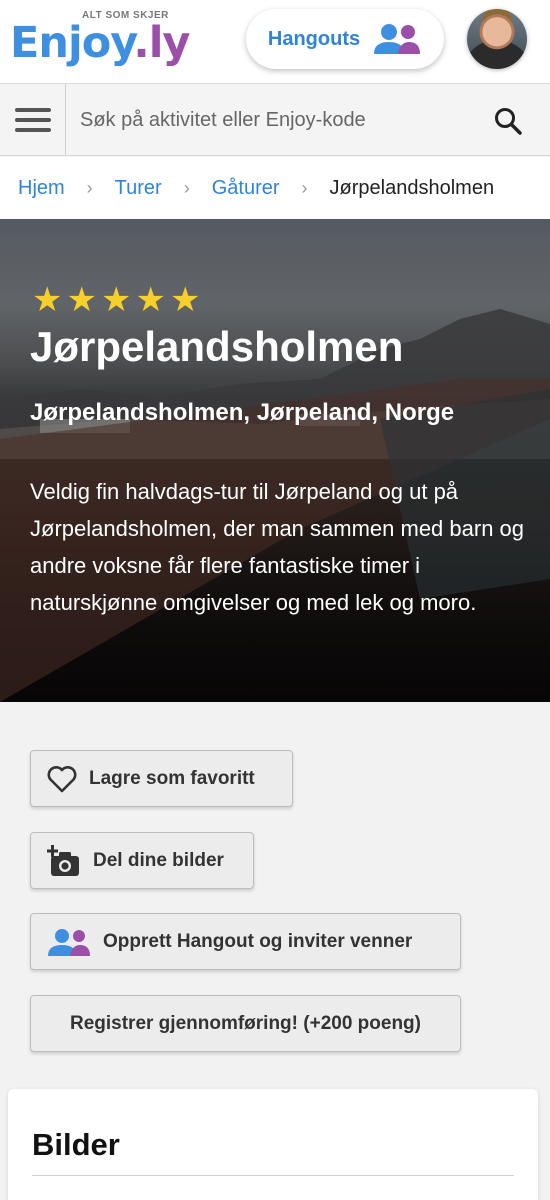 The height and width of the screenshot is (1200, 550). I want to click on section-divider, so click(273, 1175).